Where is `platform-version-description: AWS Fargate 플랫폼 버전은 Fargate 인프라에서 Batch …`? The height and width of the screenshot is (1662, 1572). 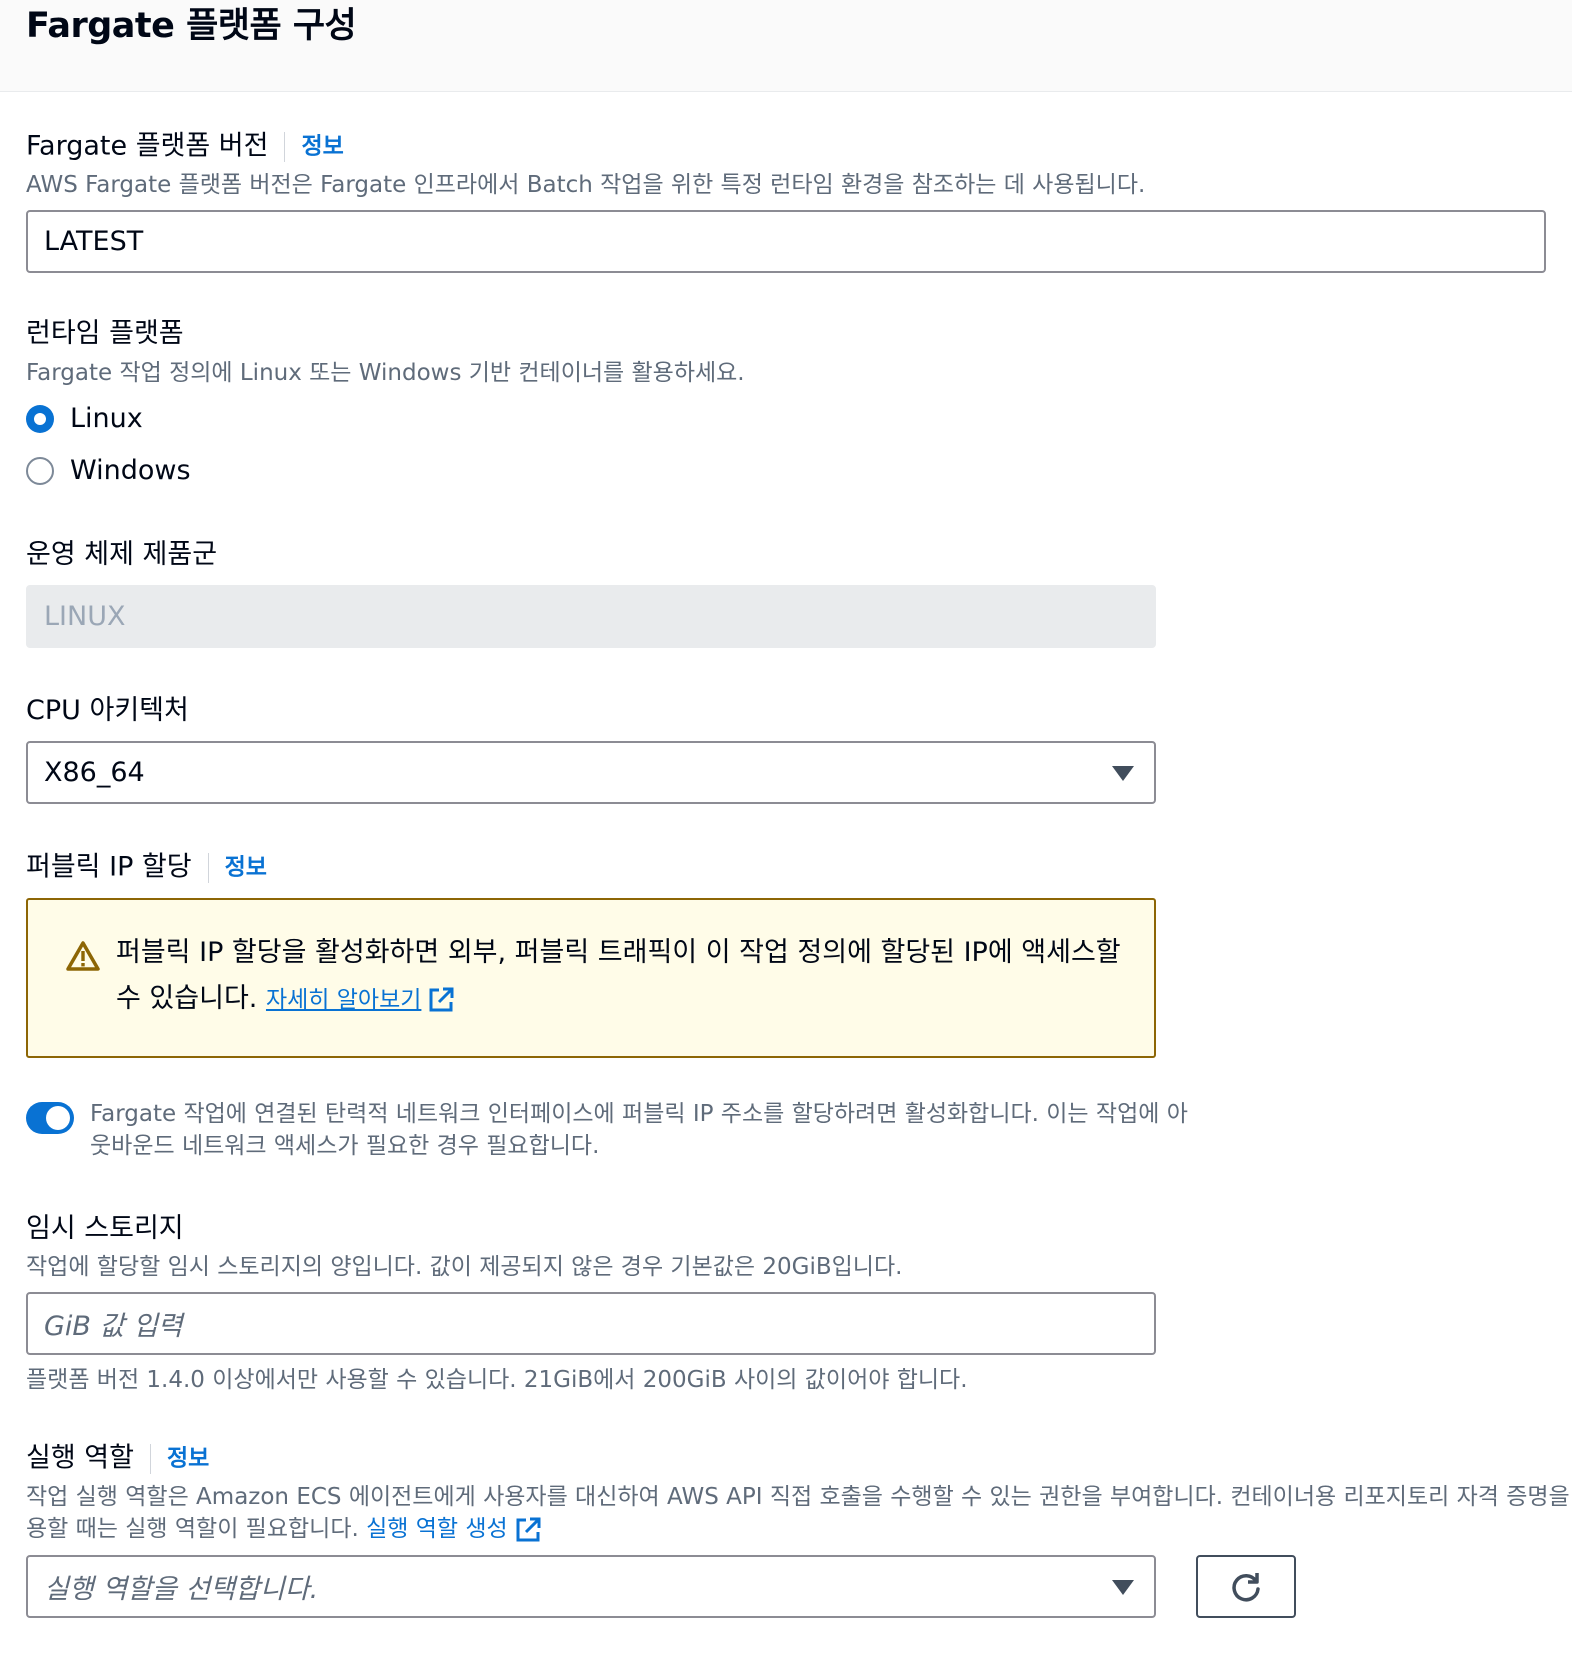 platform-version-description: AWS Fargate 플랫폼 버전은 Fargate 인프라에서 Batch … is located at coordinates (586, 185).